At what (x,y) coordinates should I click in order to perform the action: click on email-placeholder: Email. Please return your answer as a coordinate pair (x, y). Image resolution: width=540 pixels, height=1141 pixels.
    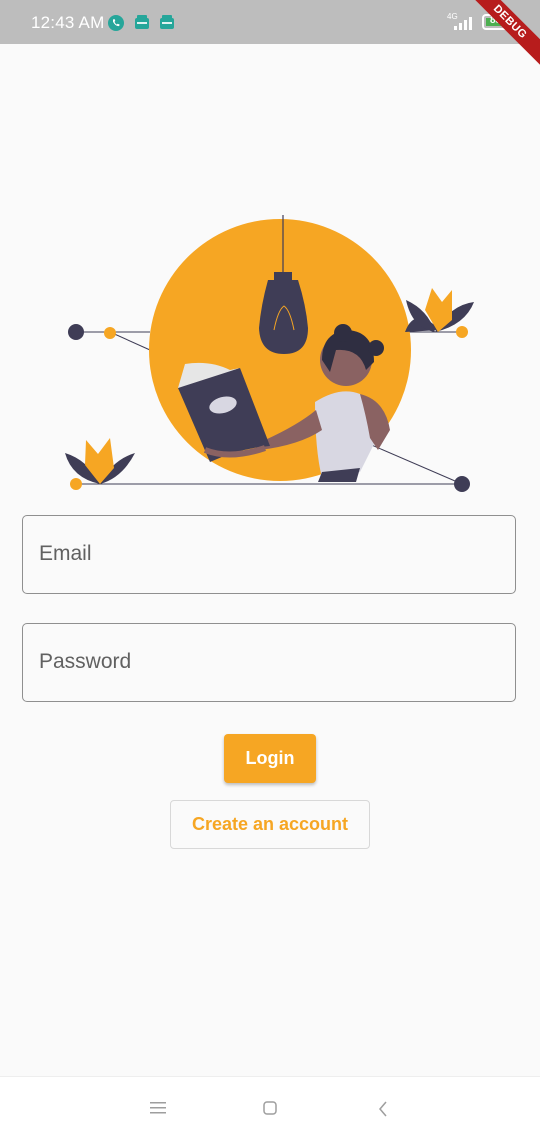
    Looking at the image, I should click on (65, 553).